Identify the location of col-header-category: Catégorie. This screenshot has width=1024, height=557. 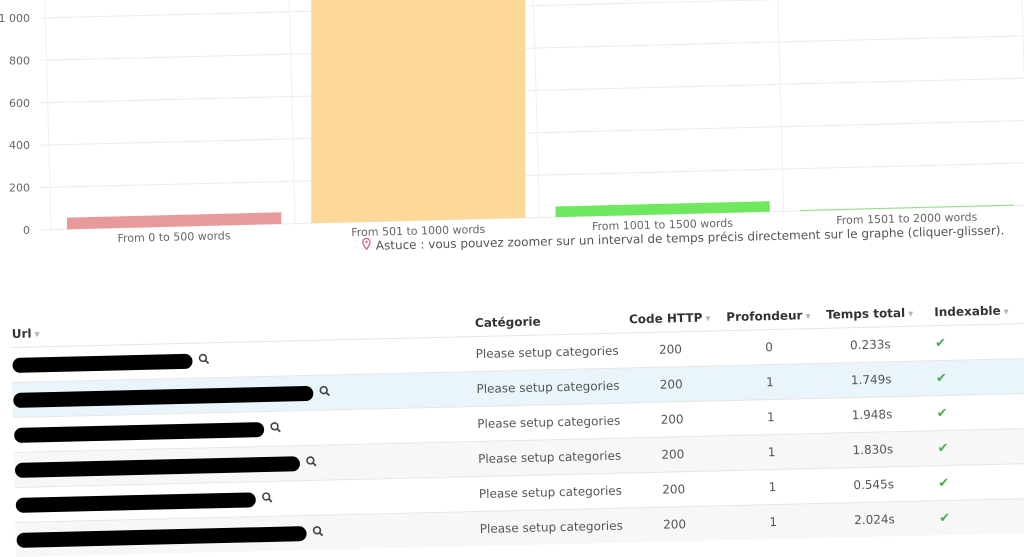
(507, 322).